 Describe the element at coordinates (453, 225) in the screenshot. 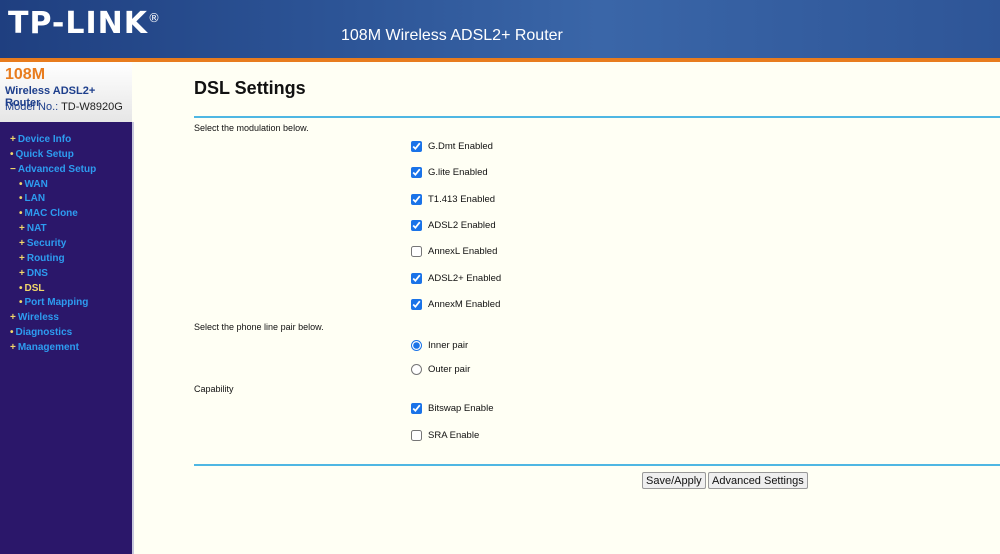

I see `modulation-option: ADSL2 Enabled` at that location.